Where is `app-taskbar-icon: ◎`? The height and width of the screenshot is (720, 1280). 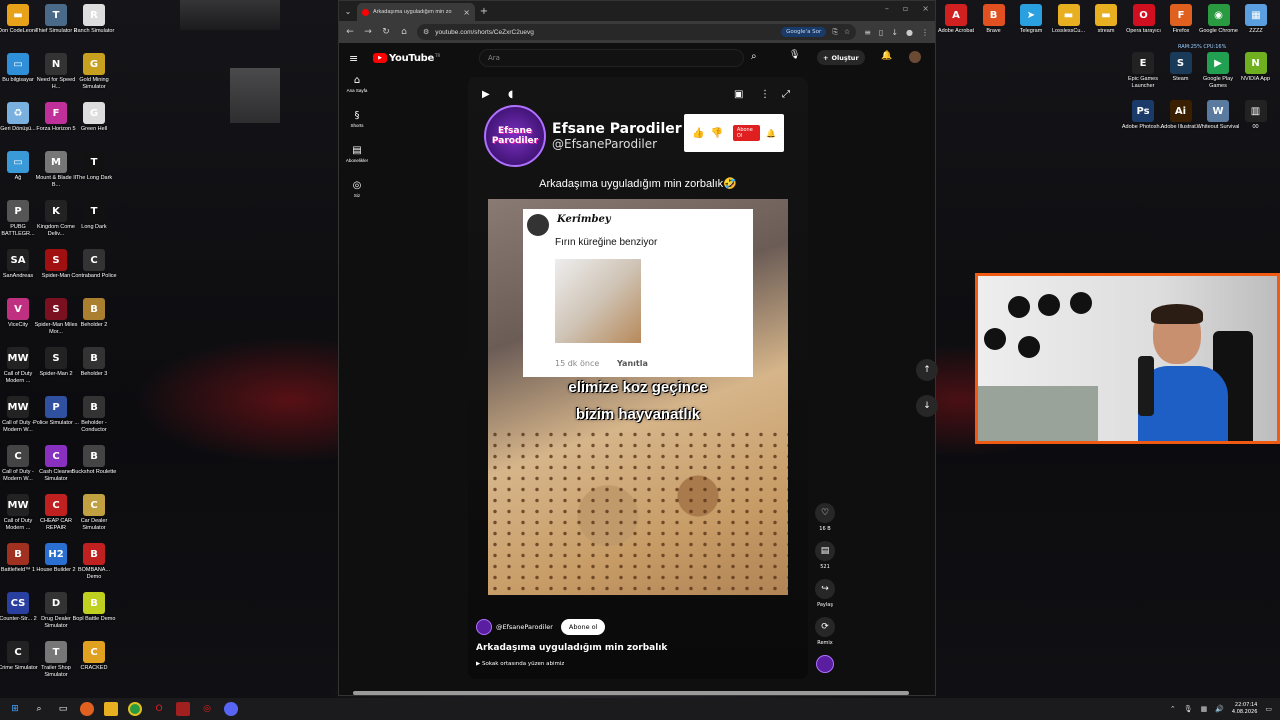 app-taskbar-icon: ◎ is located at coordinates (207, 709).